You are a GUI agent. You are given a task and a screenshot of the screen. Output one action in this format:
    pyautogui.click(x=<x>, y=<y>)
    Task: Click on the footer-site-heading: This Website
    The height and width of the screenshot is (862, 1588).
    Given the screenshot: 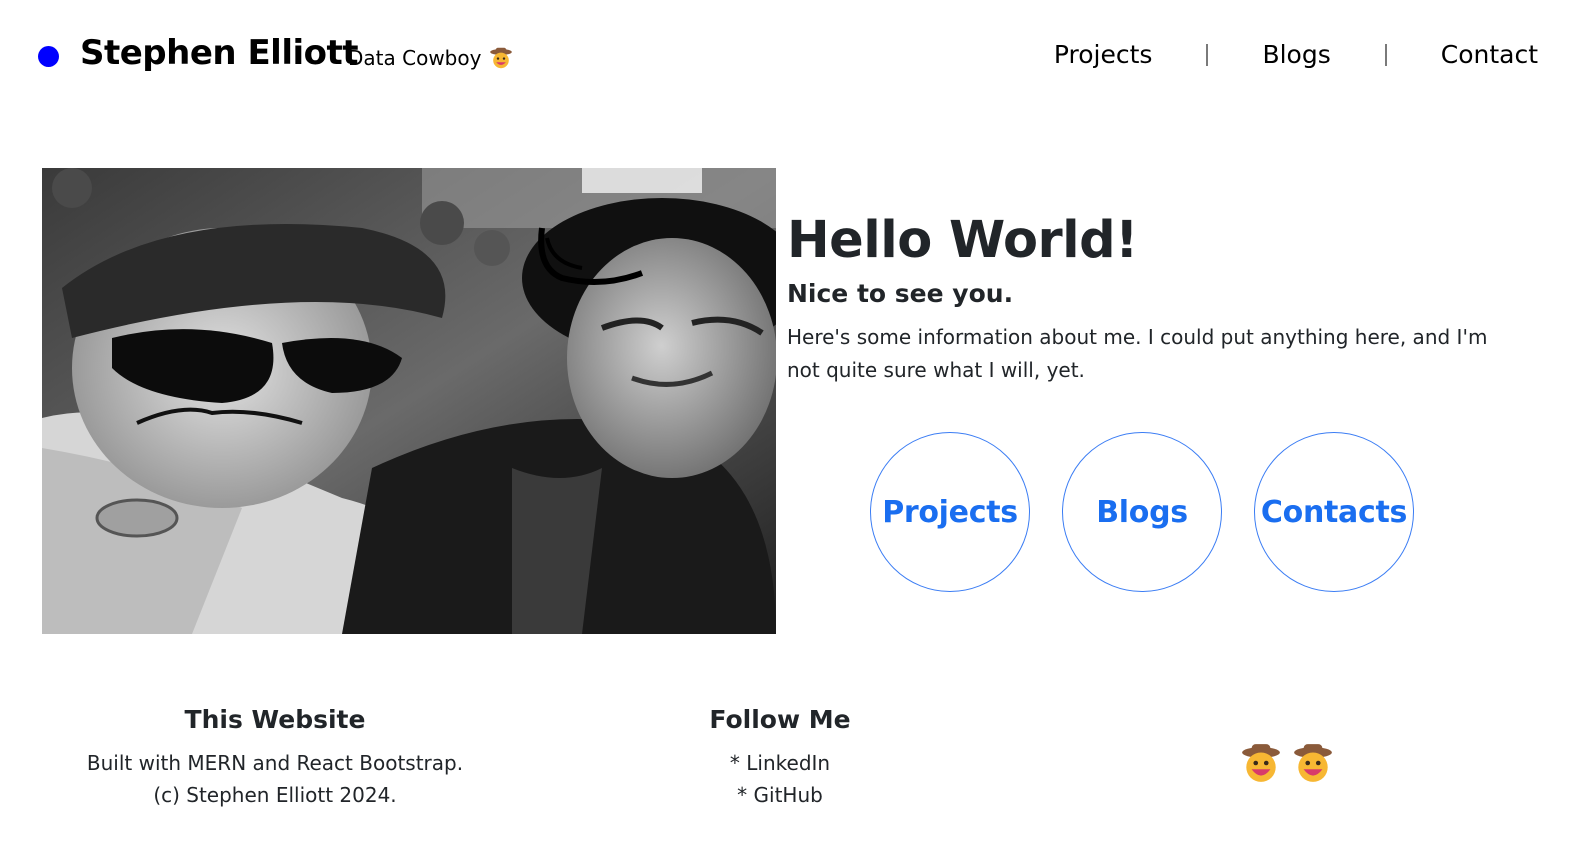 What is the action you would take?
    pyautogui.click(x=275, y=719)
    